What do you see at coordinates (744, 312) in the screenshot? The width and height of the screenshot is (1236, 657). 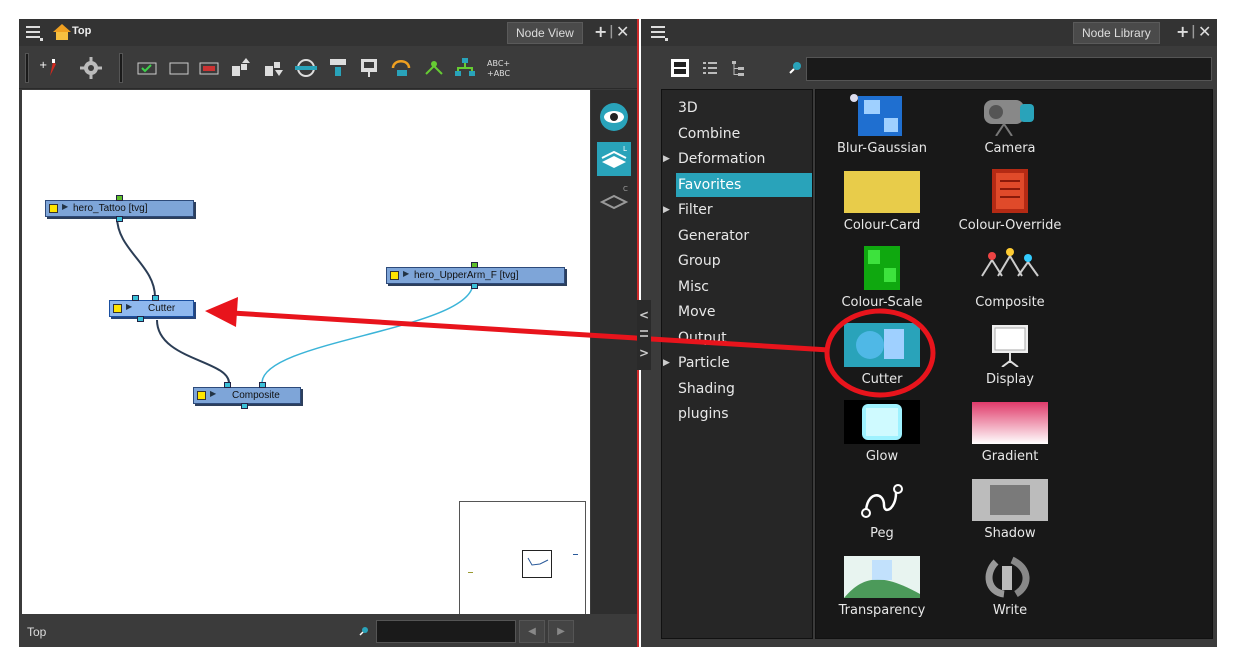 I see `category-move: Move` at bounding box center [744, 312].